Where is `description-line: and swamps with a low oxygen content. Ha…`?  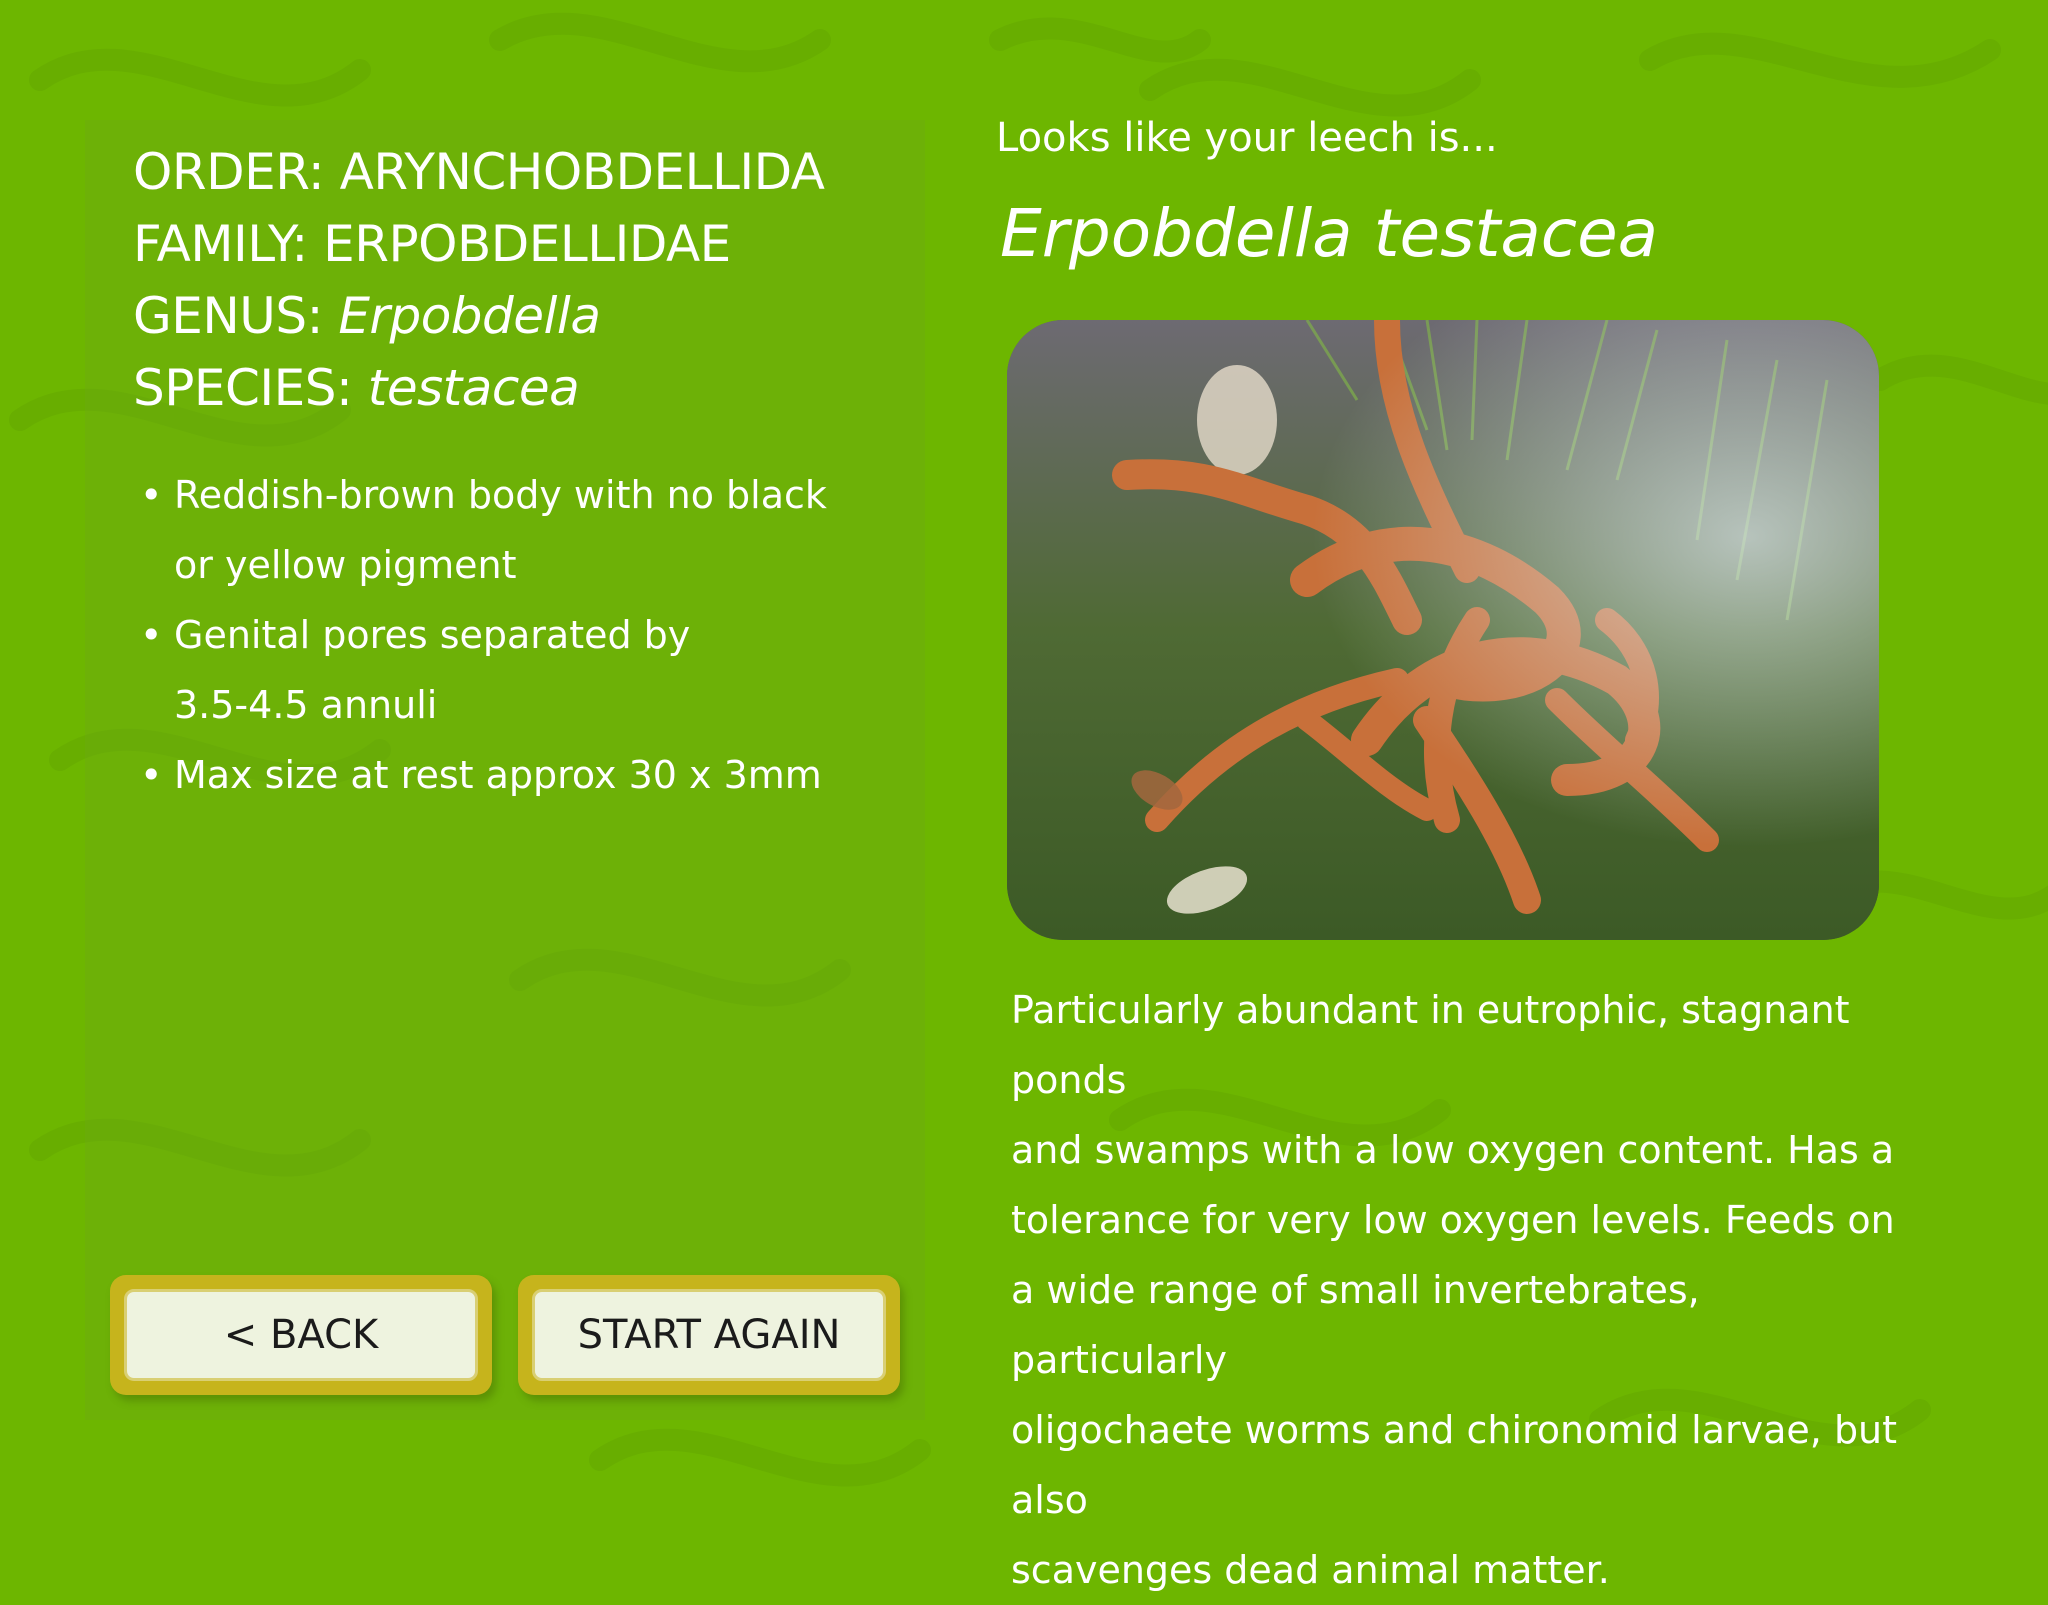
description-line: and swamps with a low oxygen content. Ha… is located at coordinates (1453, 1150).